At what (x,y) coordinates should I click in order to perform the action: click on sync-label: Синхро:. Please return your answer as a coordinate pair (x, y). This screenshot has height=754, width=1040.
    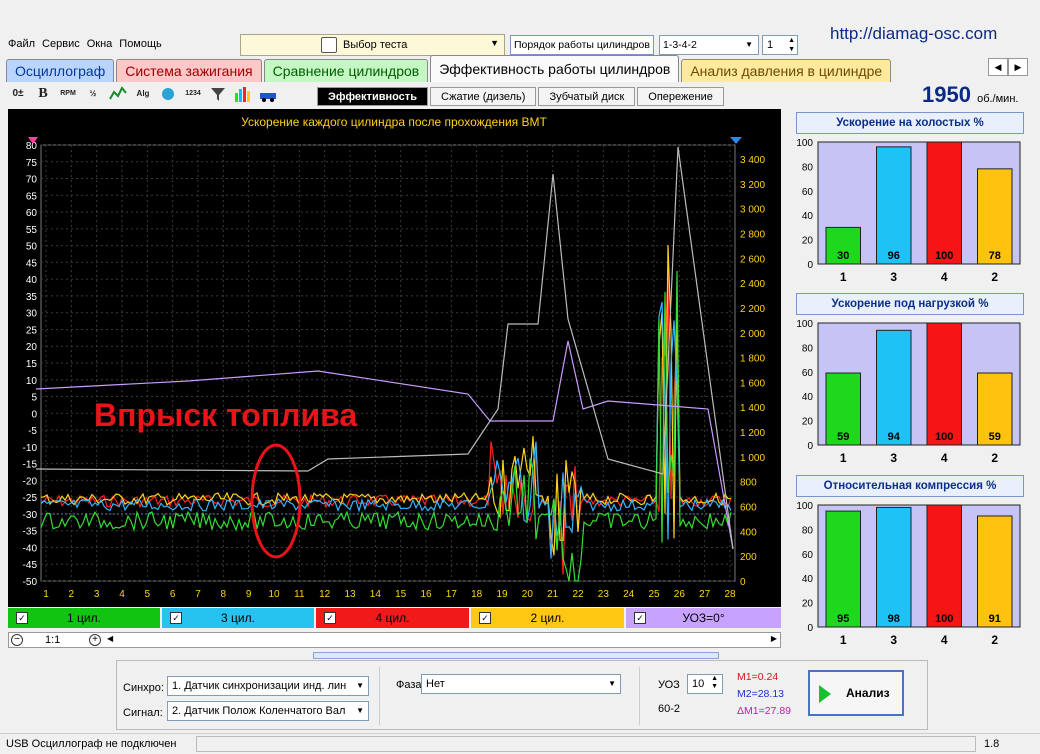
    Looking at the image, I should click on (143, 688).